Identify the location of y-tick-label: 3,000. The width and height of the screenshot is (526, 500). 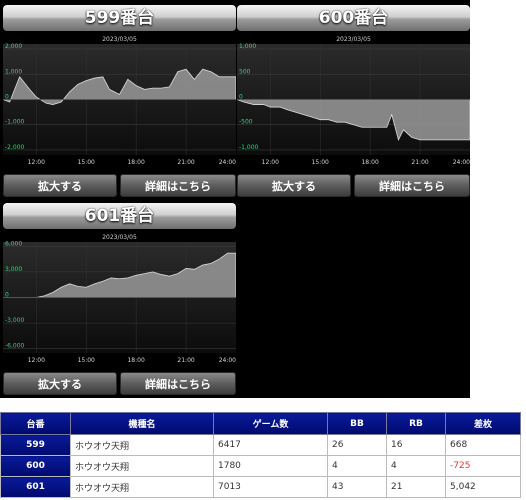
(13, 269).